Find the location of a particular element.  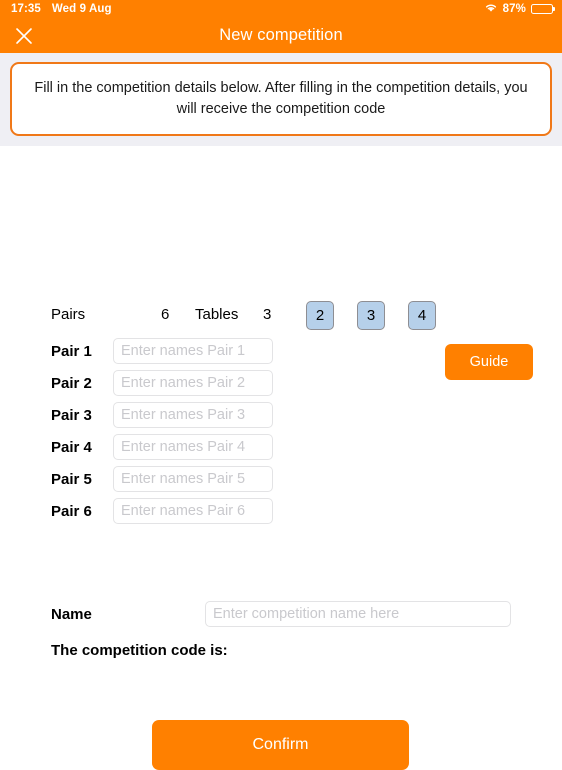

pair-row: Pair 5 is located at coordinates (162, 479).